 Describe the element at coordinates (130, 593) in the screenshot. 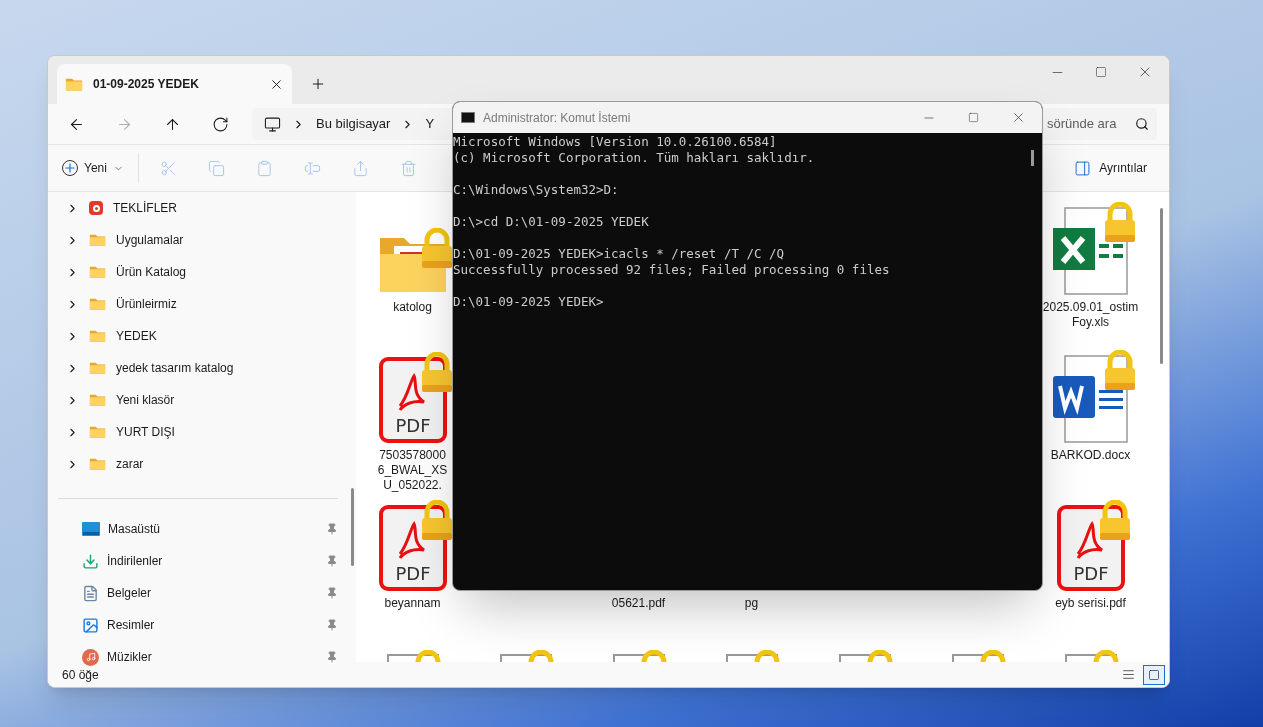

I see `quick-access-label: Belgeler` at that location.